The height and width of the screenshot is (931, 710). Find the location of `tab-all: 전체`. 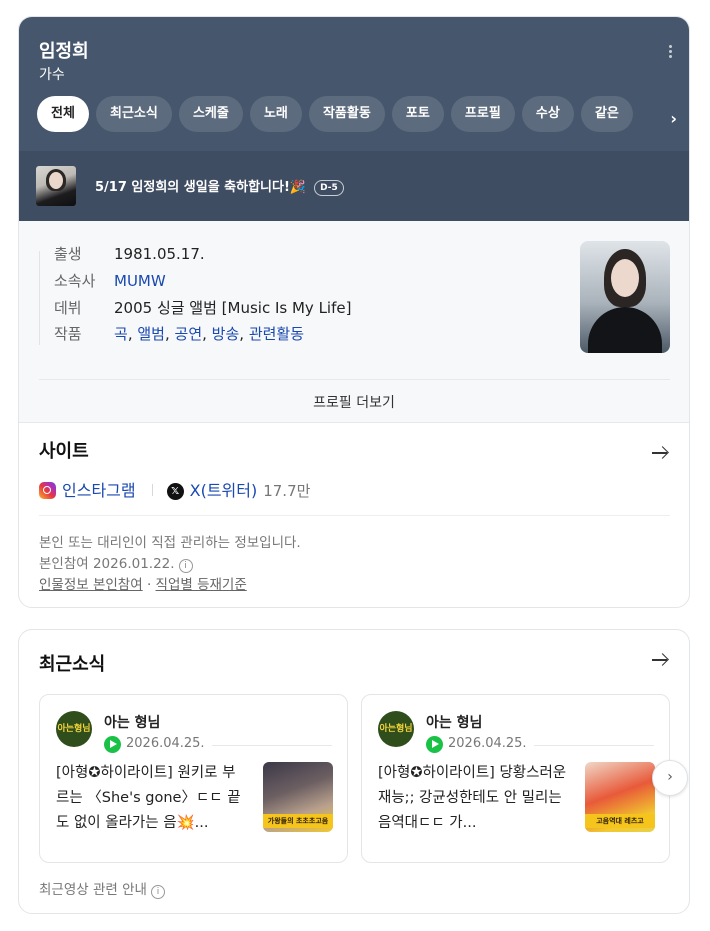

tab-all: 전체 is located at coordinates (63, 114).